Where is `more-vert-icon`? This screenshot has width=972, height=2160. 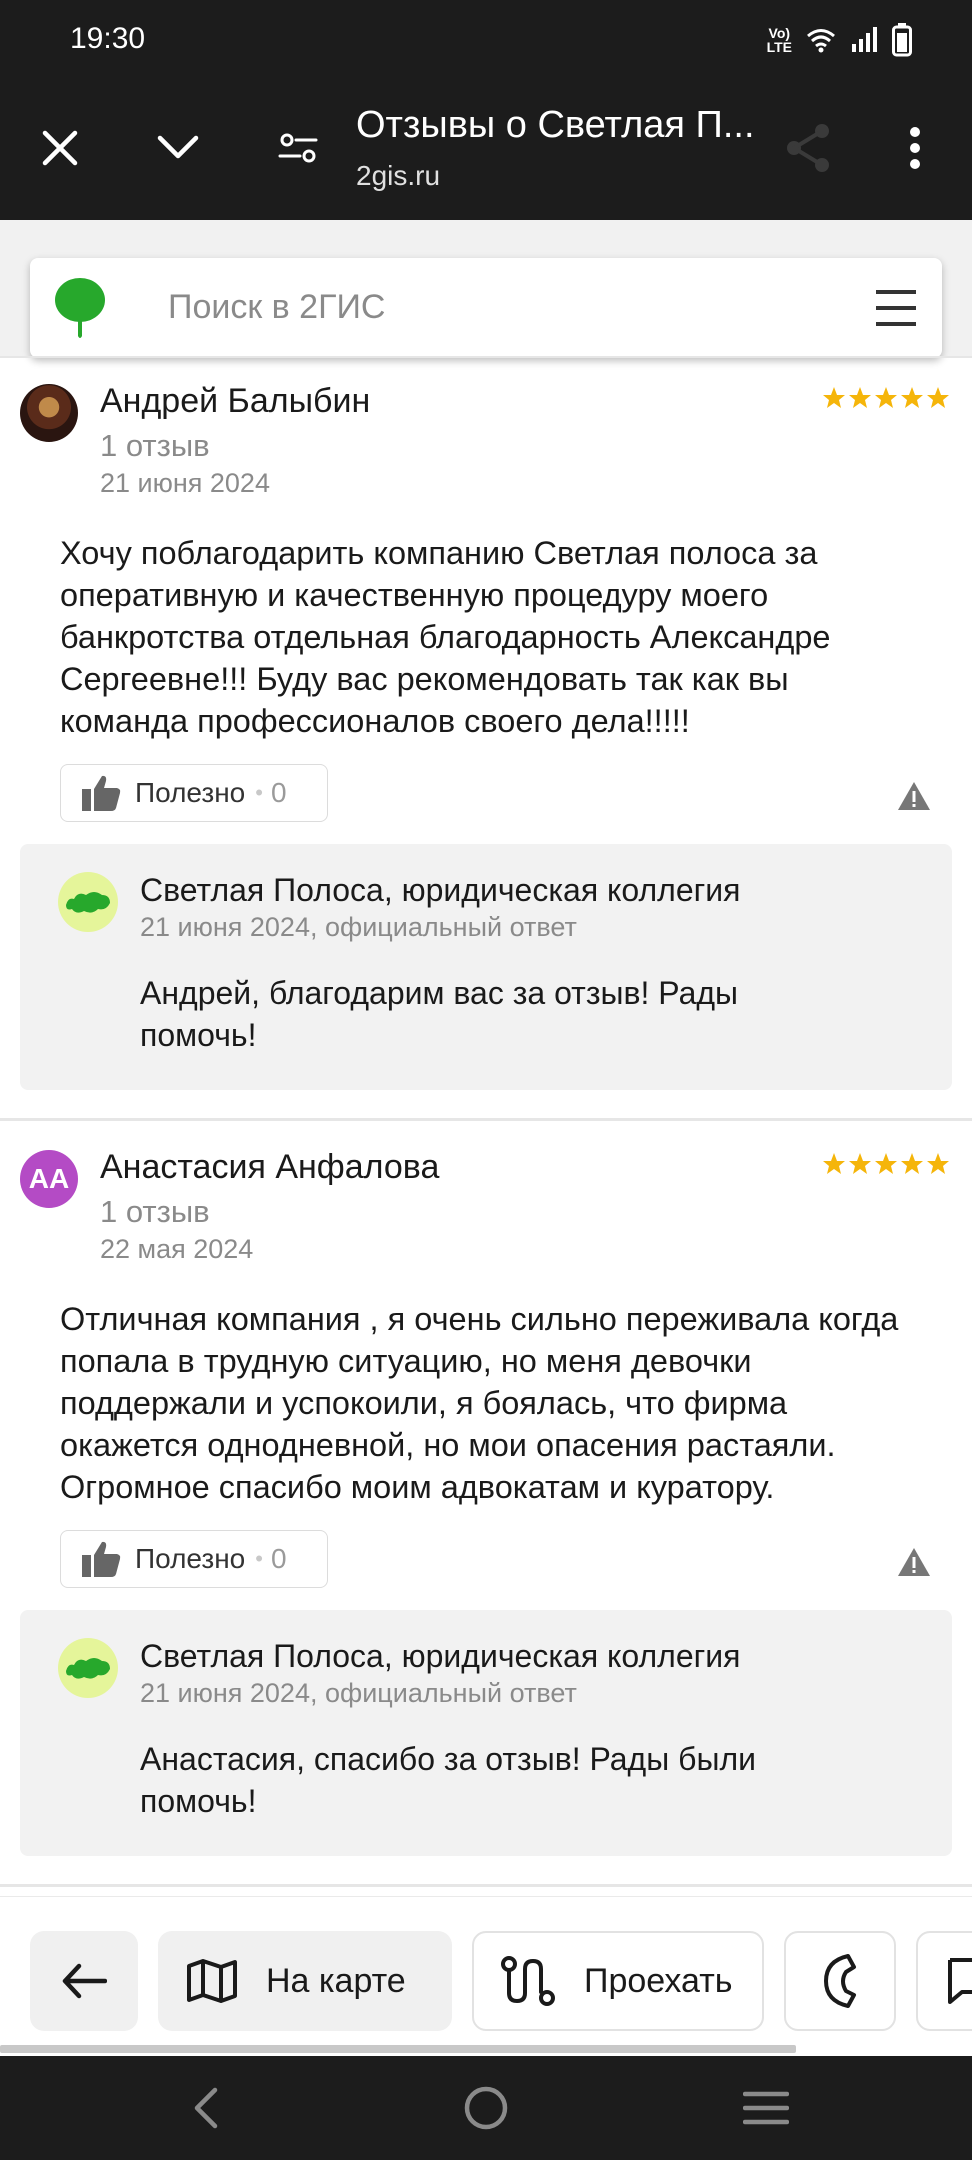
more-vert-icon is located at coordinates (915, 148).